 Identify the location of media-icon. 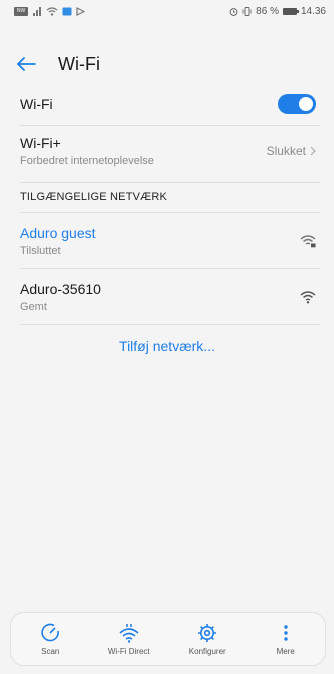
(80, 11).